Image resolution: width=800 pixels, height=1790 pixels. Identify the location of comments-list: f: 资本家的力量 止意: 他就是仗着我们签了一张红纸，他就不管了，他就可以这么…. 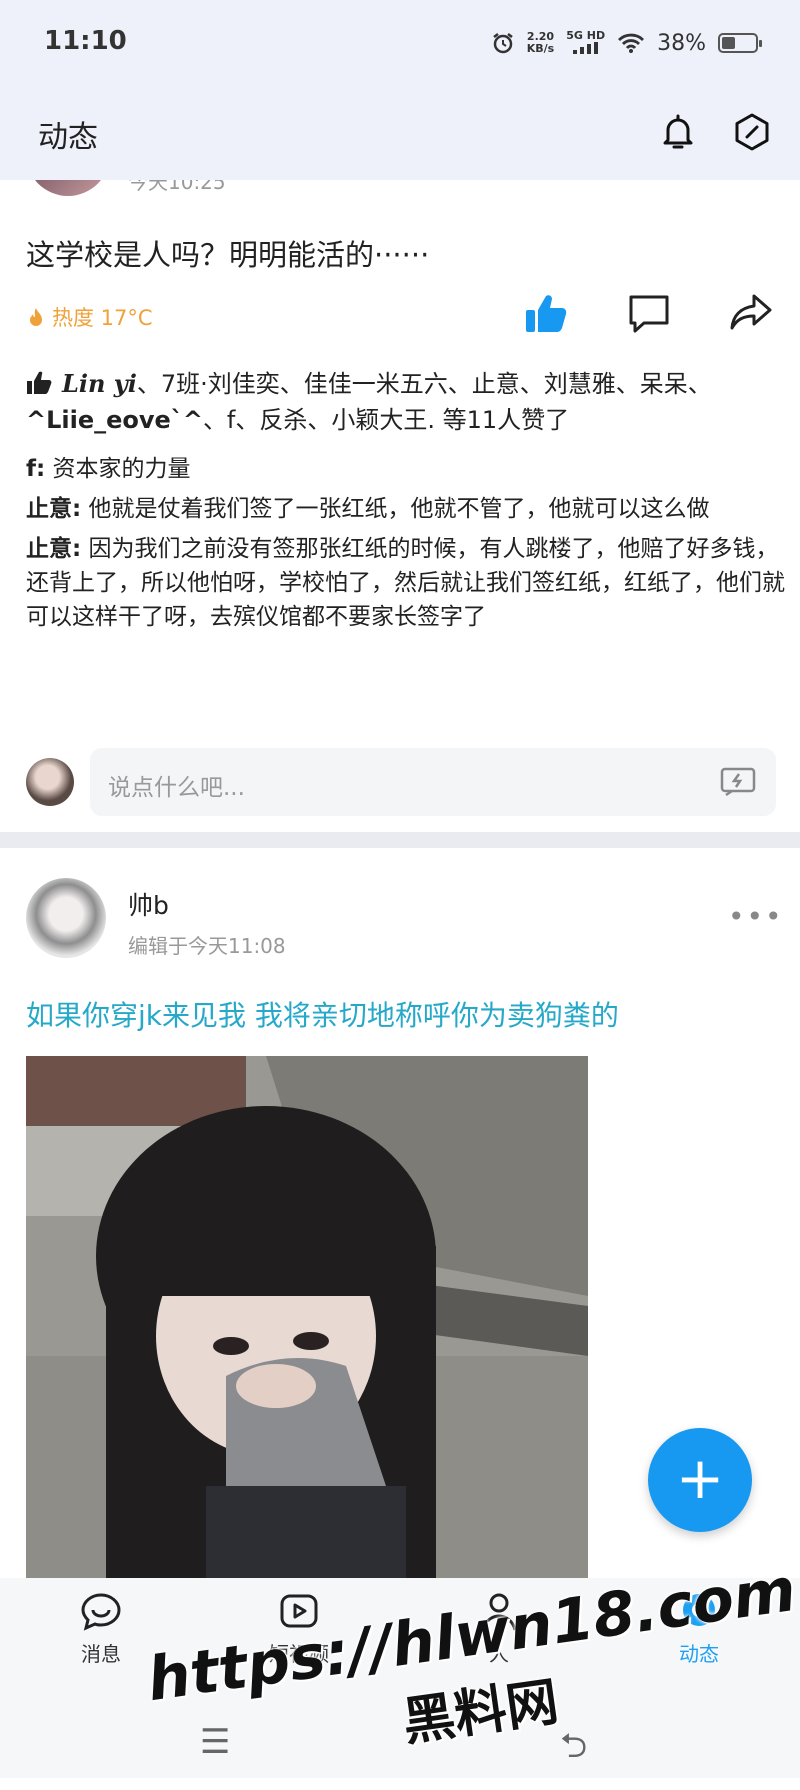
(406, 546).